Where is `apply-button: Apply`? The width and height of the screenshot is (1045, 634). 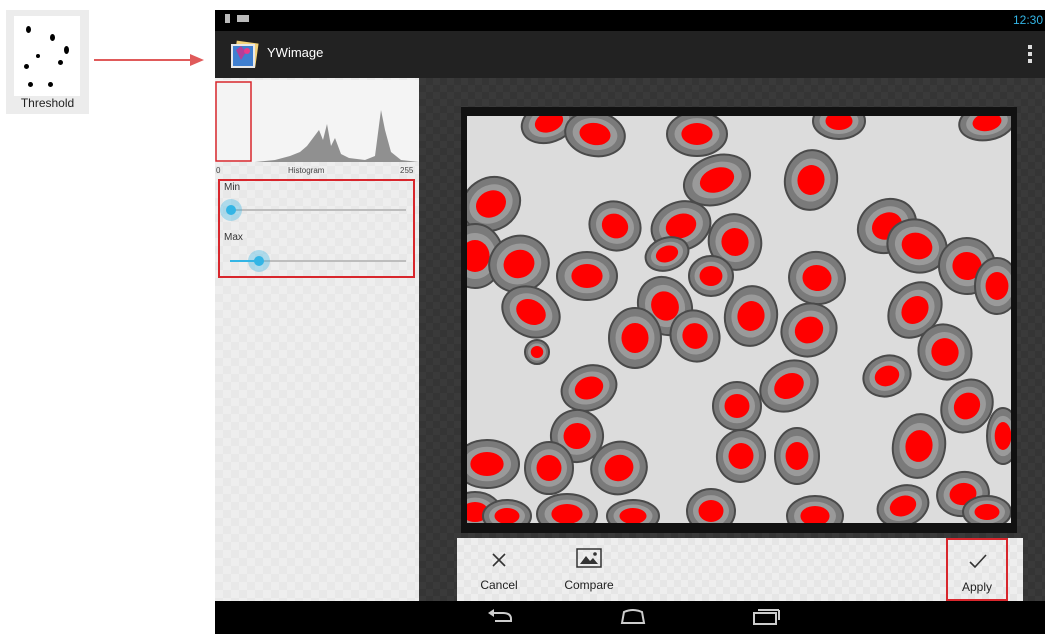 apply-button: Apply is located at coordinates (977, 569).